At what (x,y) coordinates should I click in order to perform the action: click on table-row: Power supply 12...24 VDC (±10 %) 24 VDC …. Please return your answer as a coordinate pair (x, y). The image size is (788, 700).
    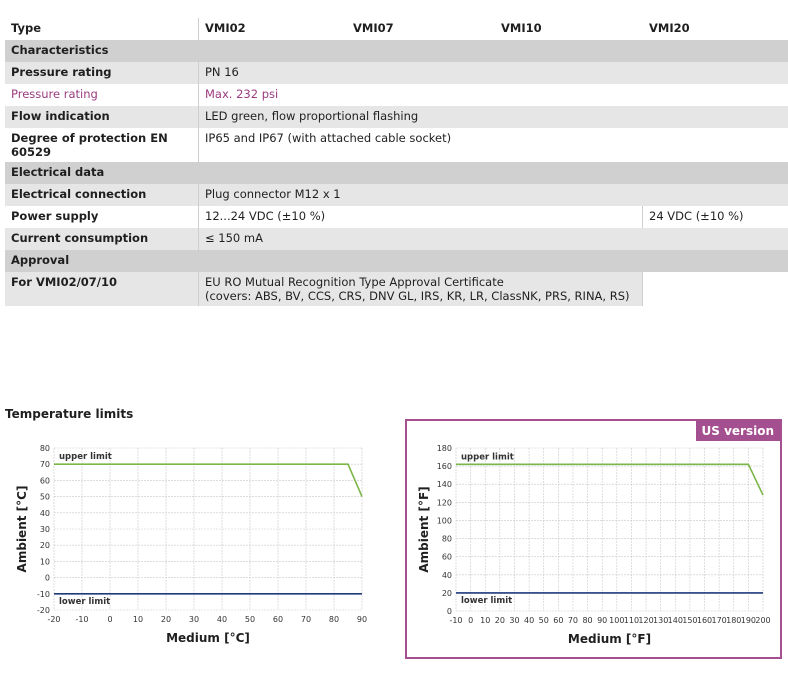
    Looking at the image, I should click on (396, 217).